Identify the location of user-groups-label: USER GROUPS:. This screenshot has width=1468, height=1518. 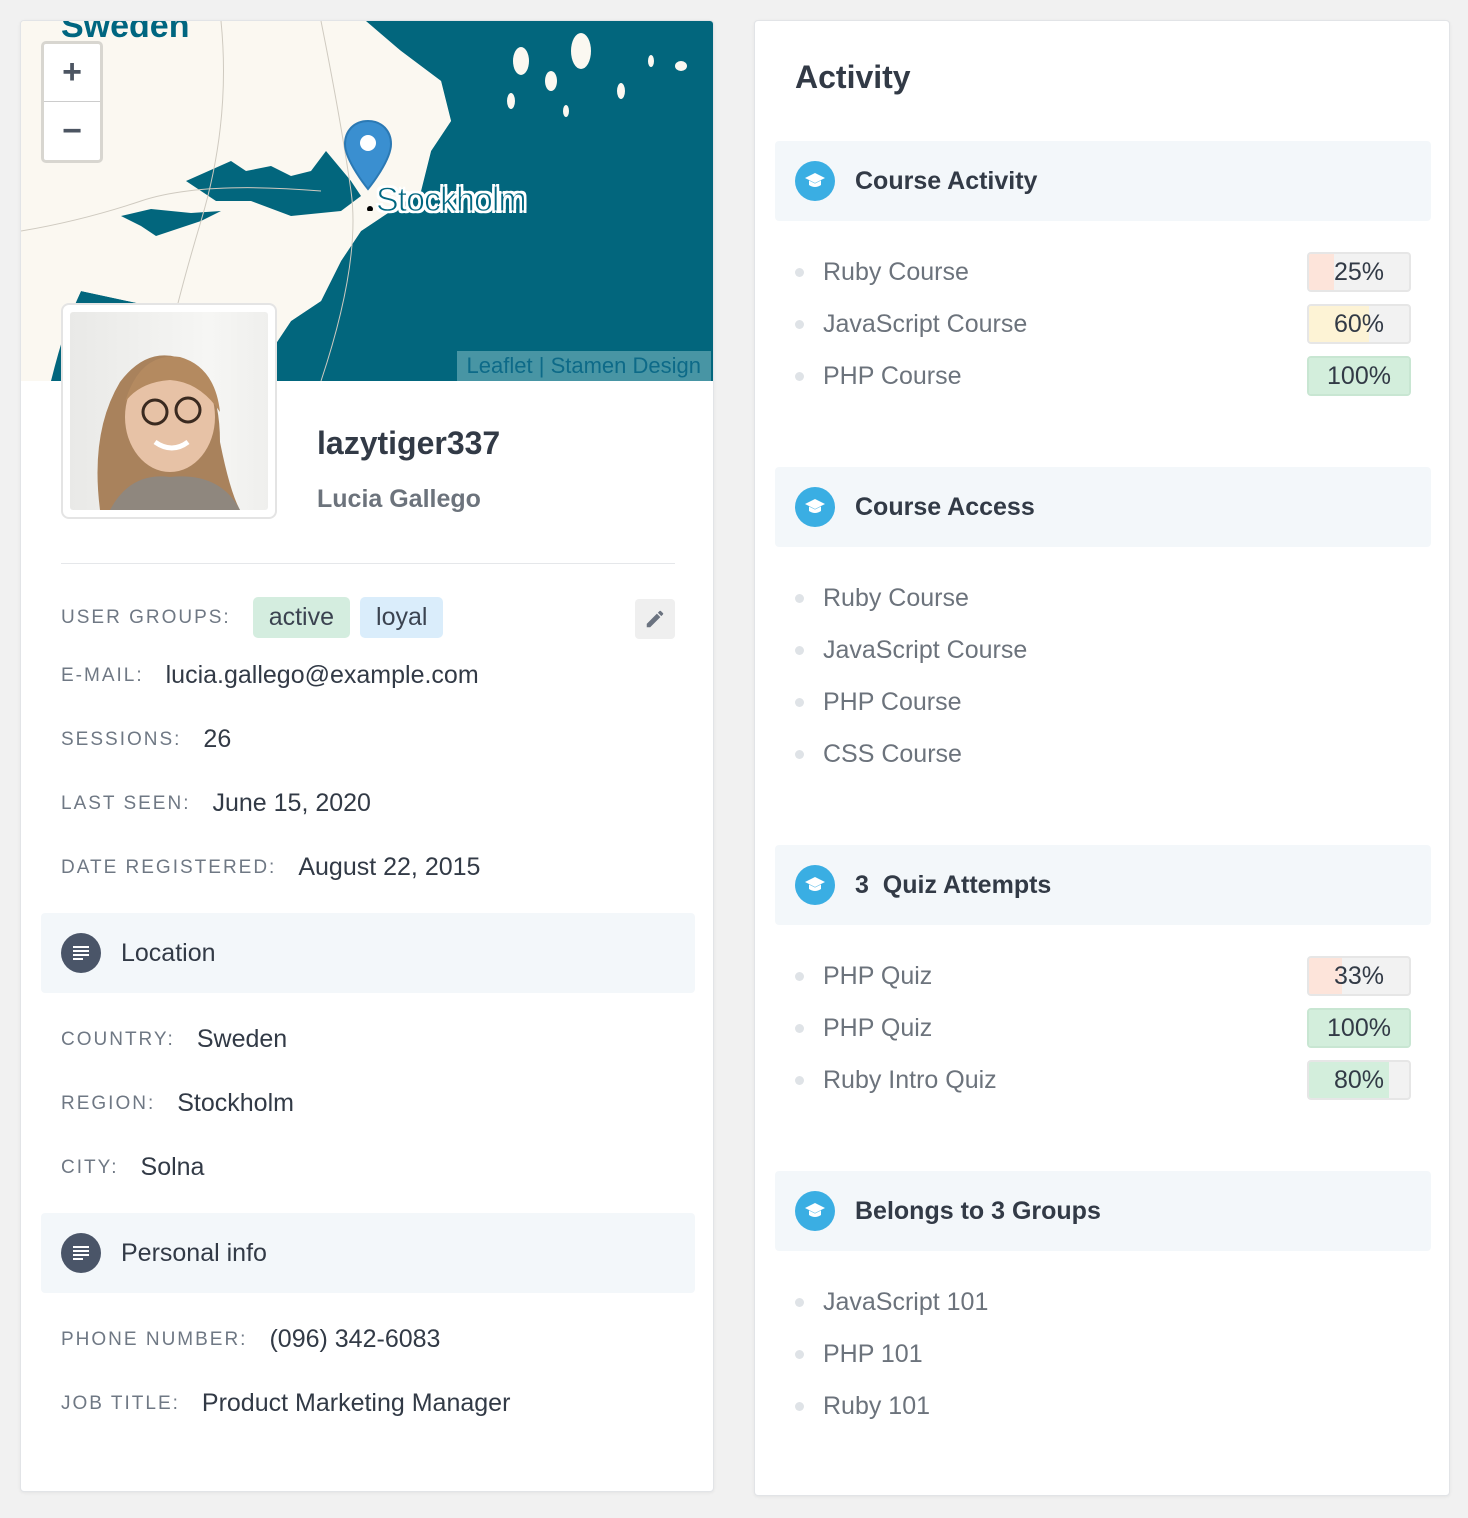
(146, 617).